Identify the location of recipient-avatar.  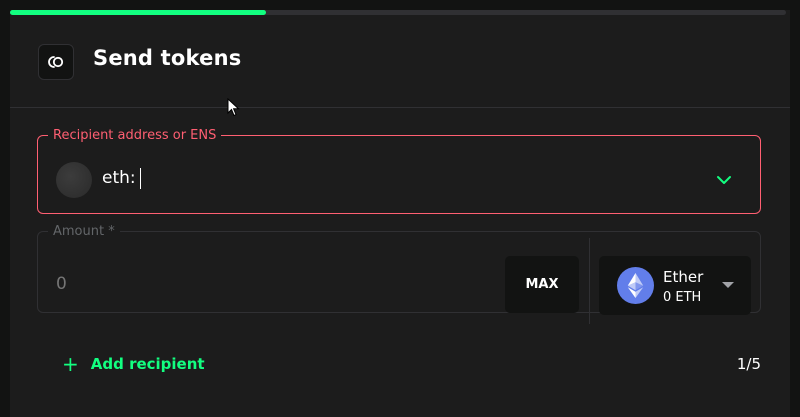
(74, 180).